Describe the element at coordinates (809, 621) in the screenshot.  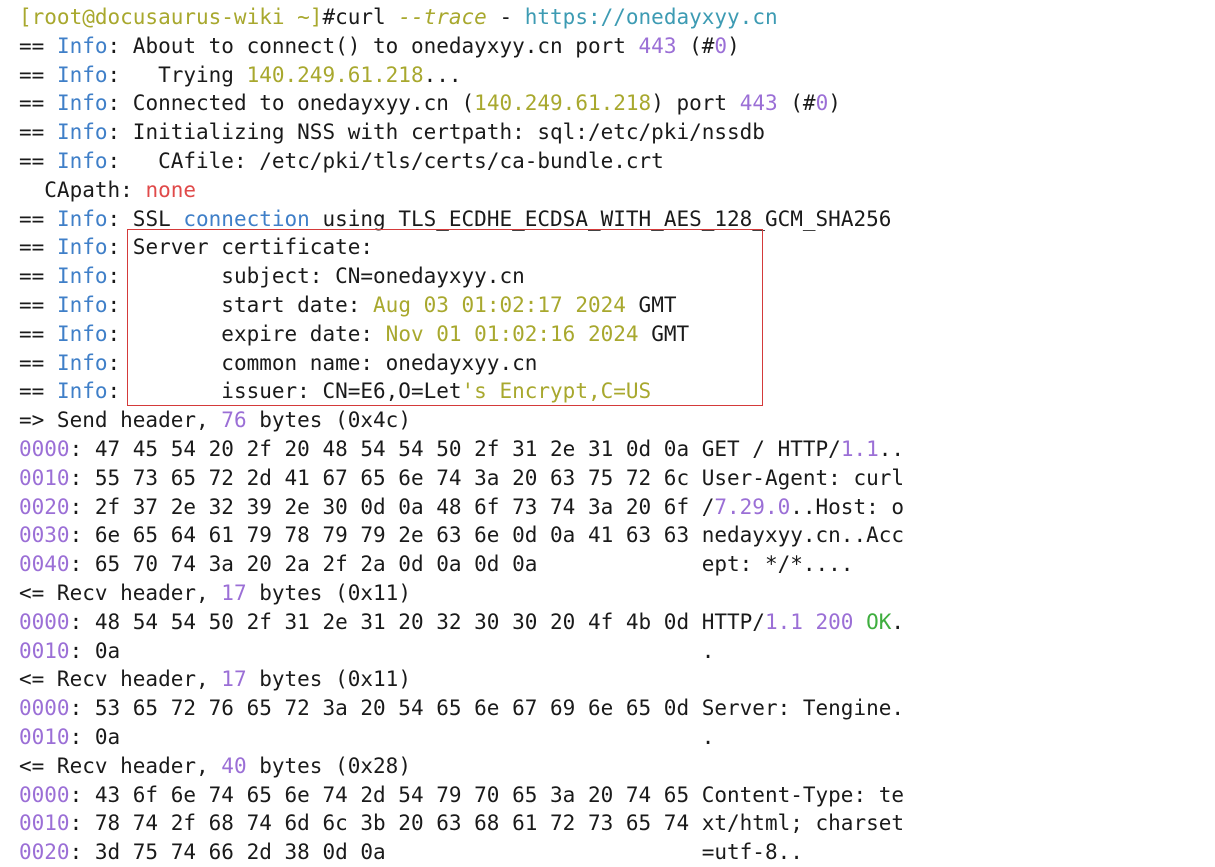
I see `terminal-text: 1.1 200` at that location.